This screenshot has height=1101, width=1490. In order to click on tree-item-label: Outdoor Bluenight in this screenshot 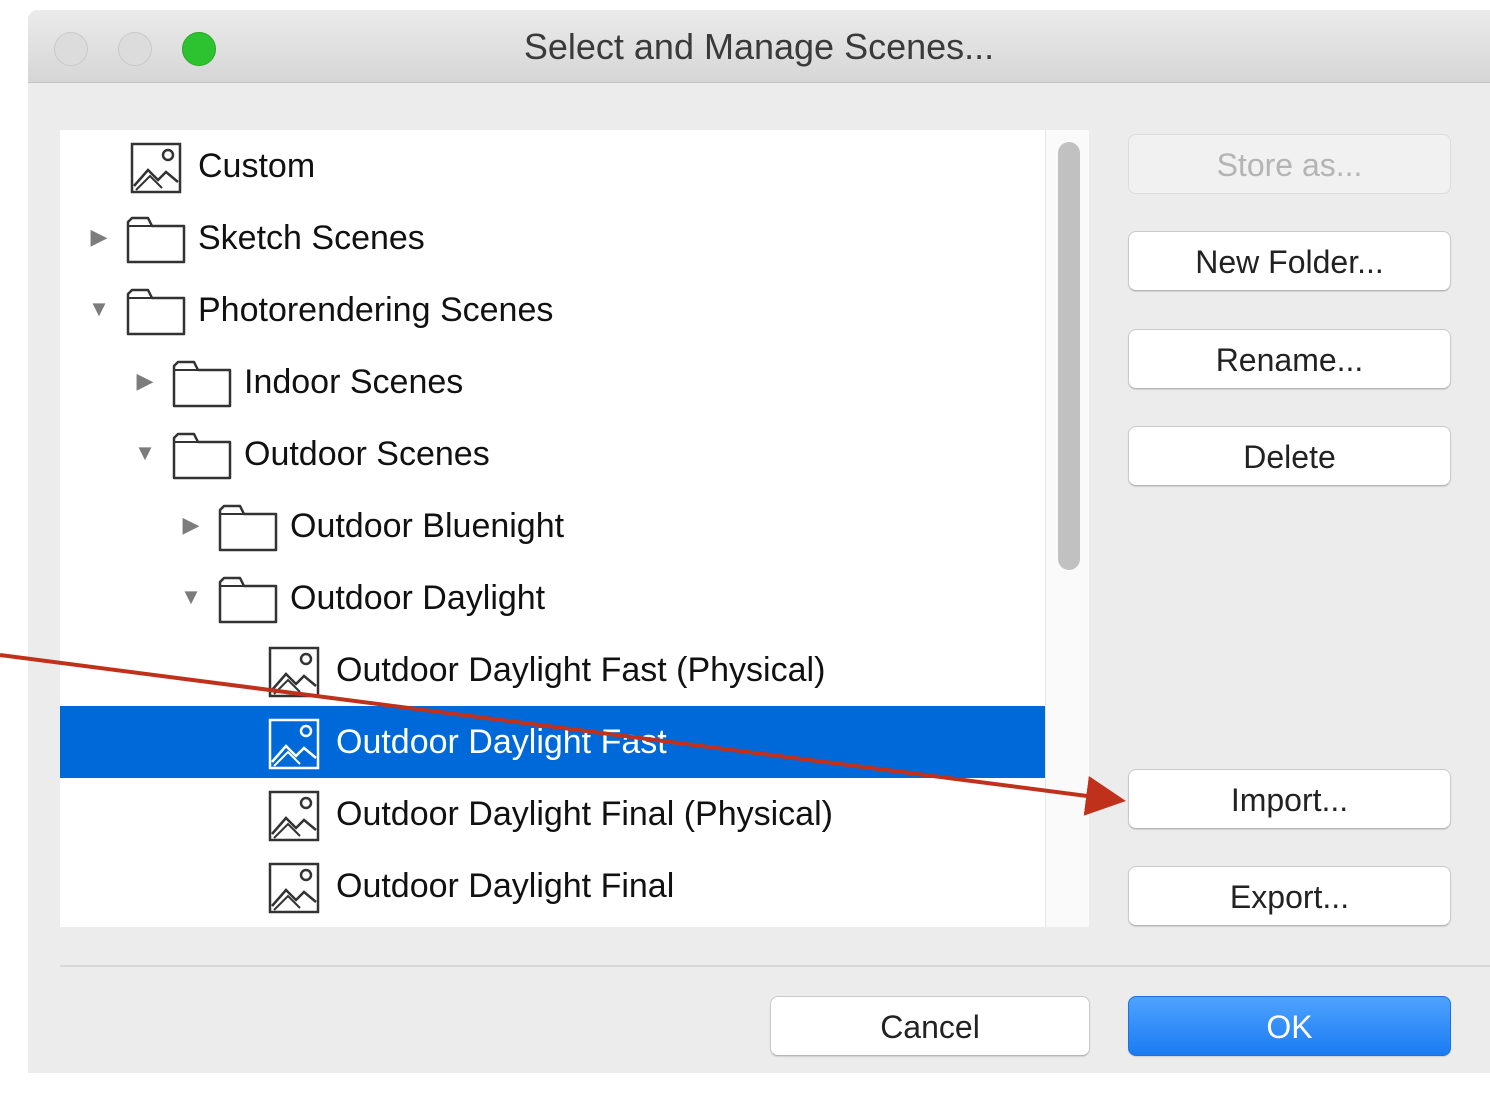, I will do `click(427, 526)`.